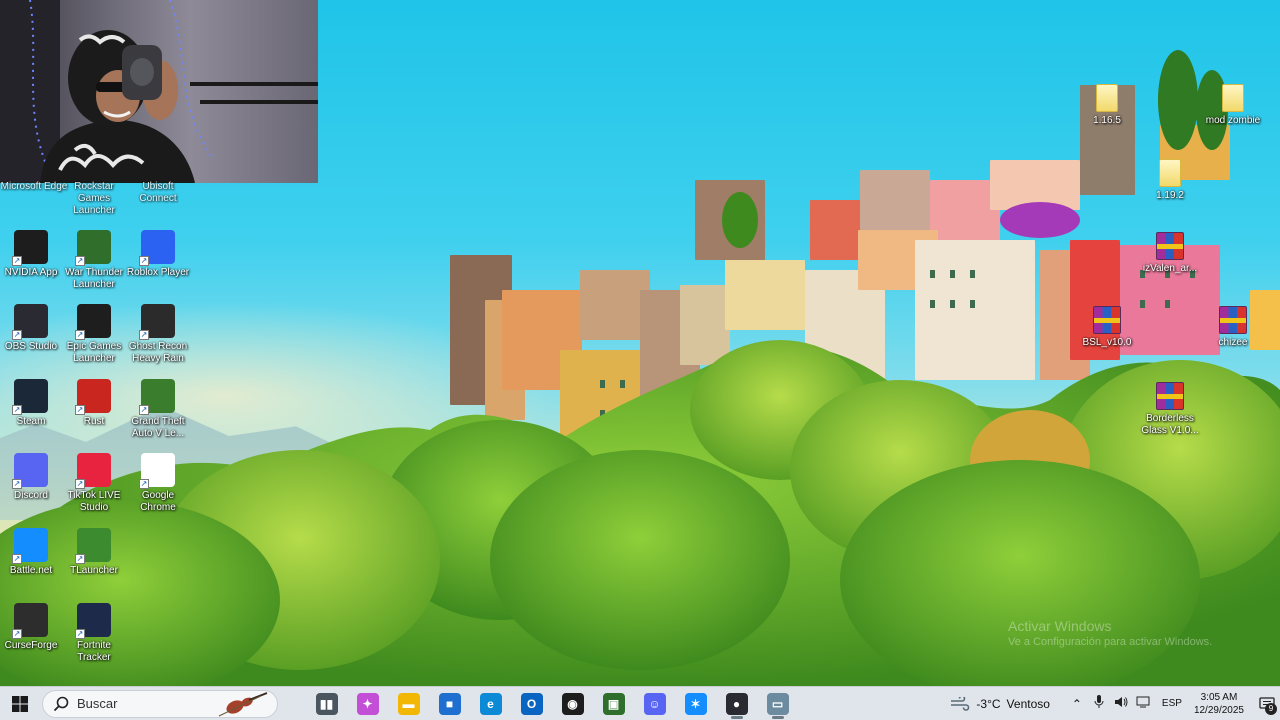  I want to click on taskbar: Buscar ▮▮ ✦ ▬ ■ e O ◉ ▣ ☺ ✶ ● ▭ -3°C Ventoso ⌃ ESP, so click(640, 703).